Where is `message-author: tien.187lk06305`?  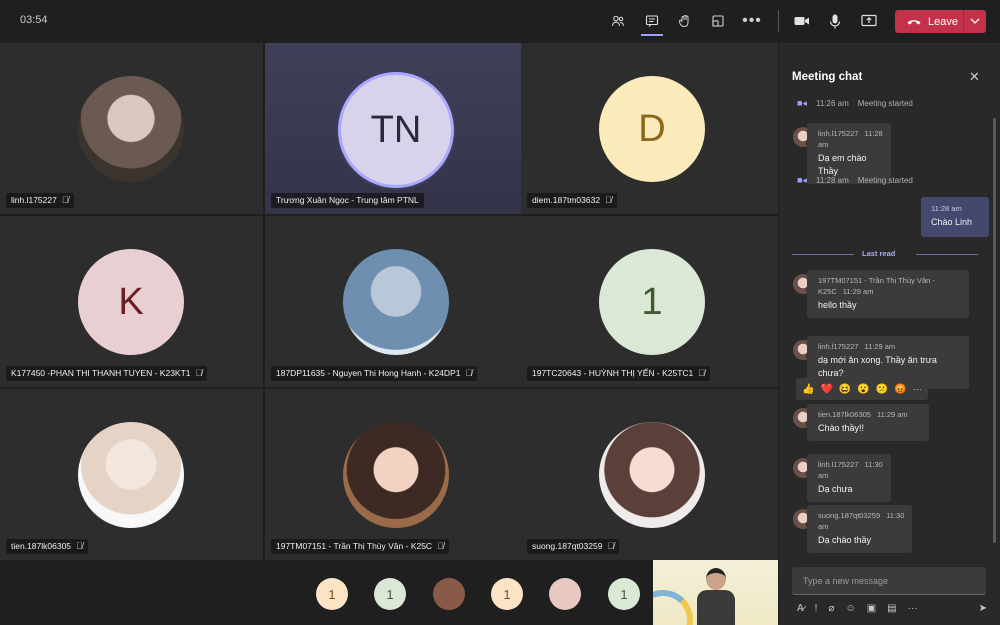
message-author: tien.187lk06305 is located at coordinates (844, 414).